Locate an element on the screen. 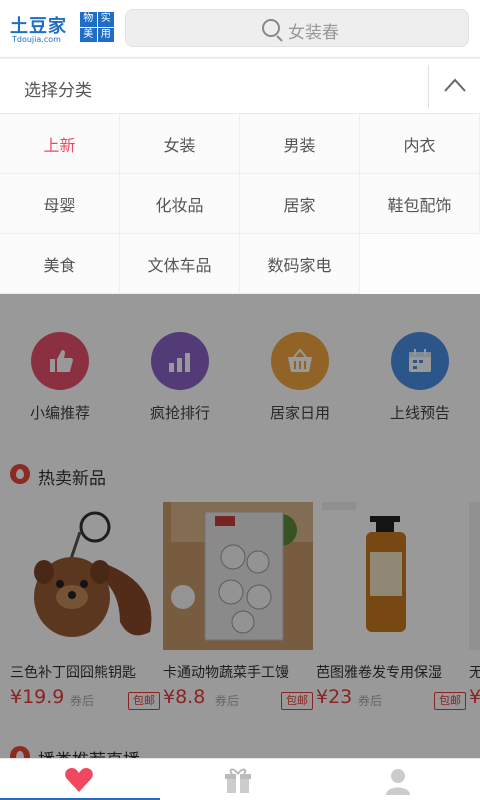 The height and width of the screenshot is (800, 480). search-placeholder: 女装春 is located at coordinates (313, 33).